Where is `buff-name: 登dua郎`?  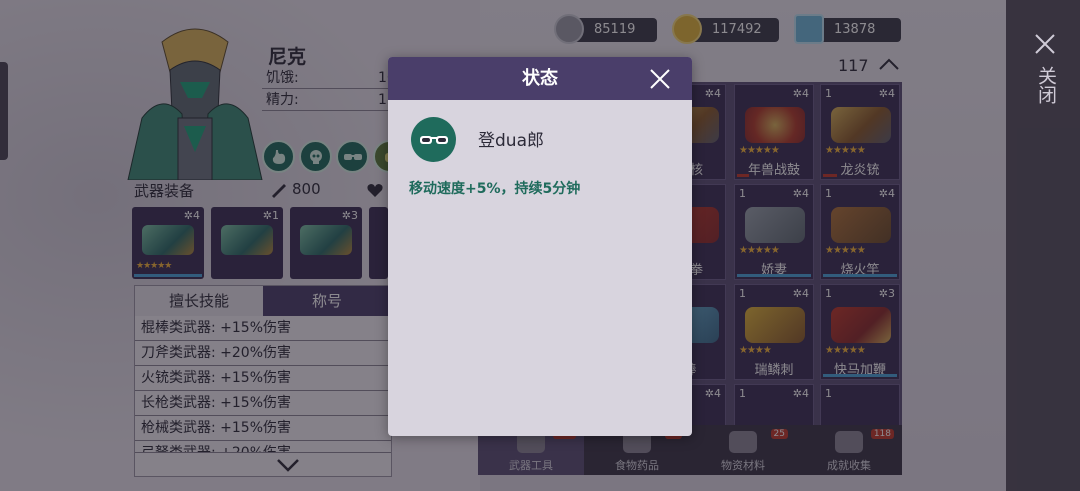 buff-name: 登dua郎 is located at coordinates (511, 141).